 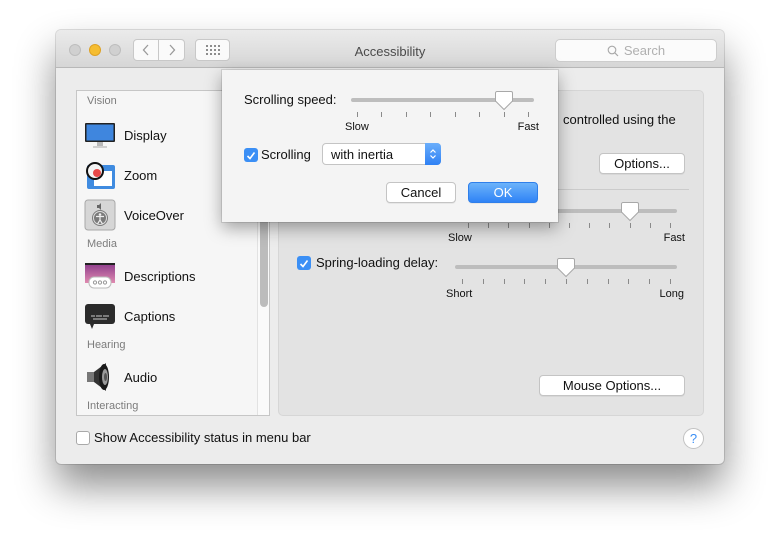 What do you see at coordinates (100, 215) in the screenshot?
I see `voiceover-icon` at bounding box center [100, 215].